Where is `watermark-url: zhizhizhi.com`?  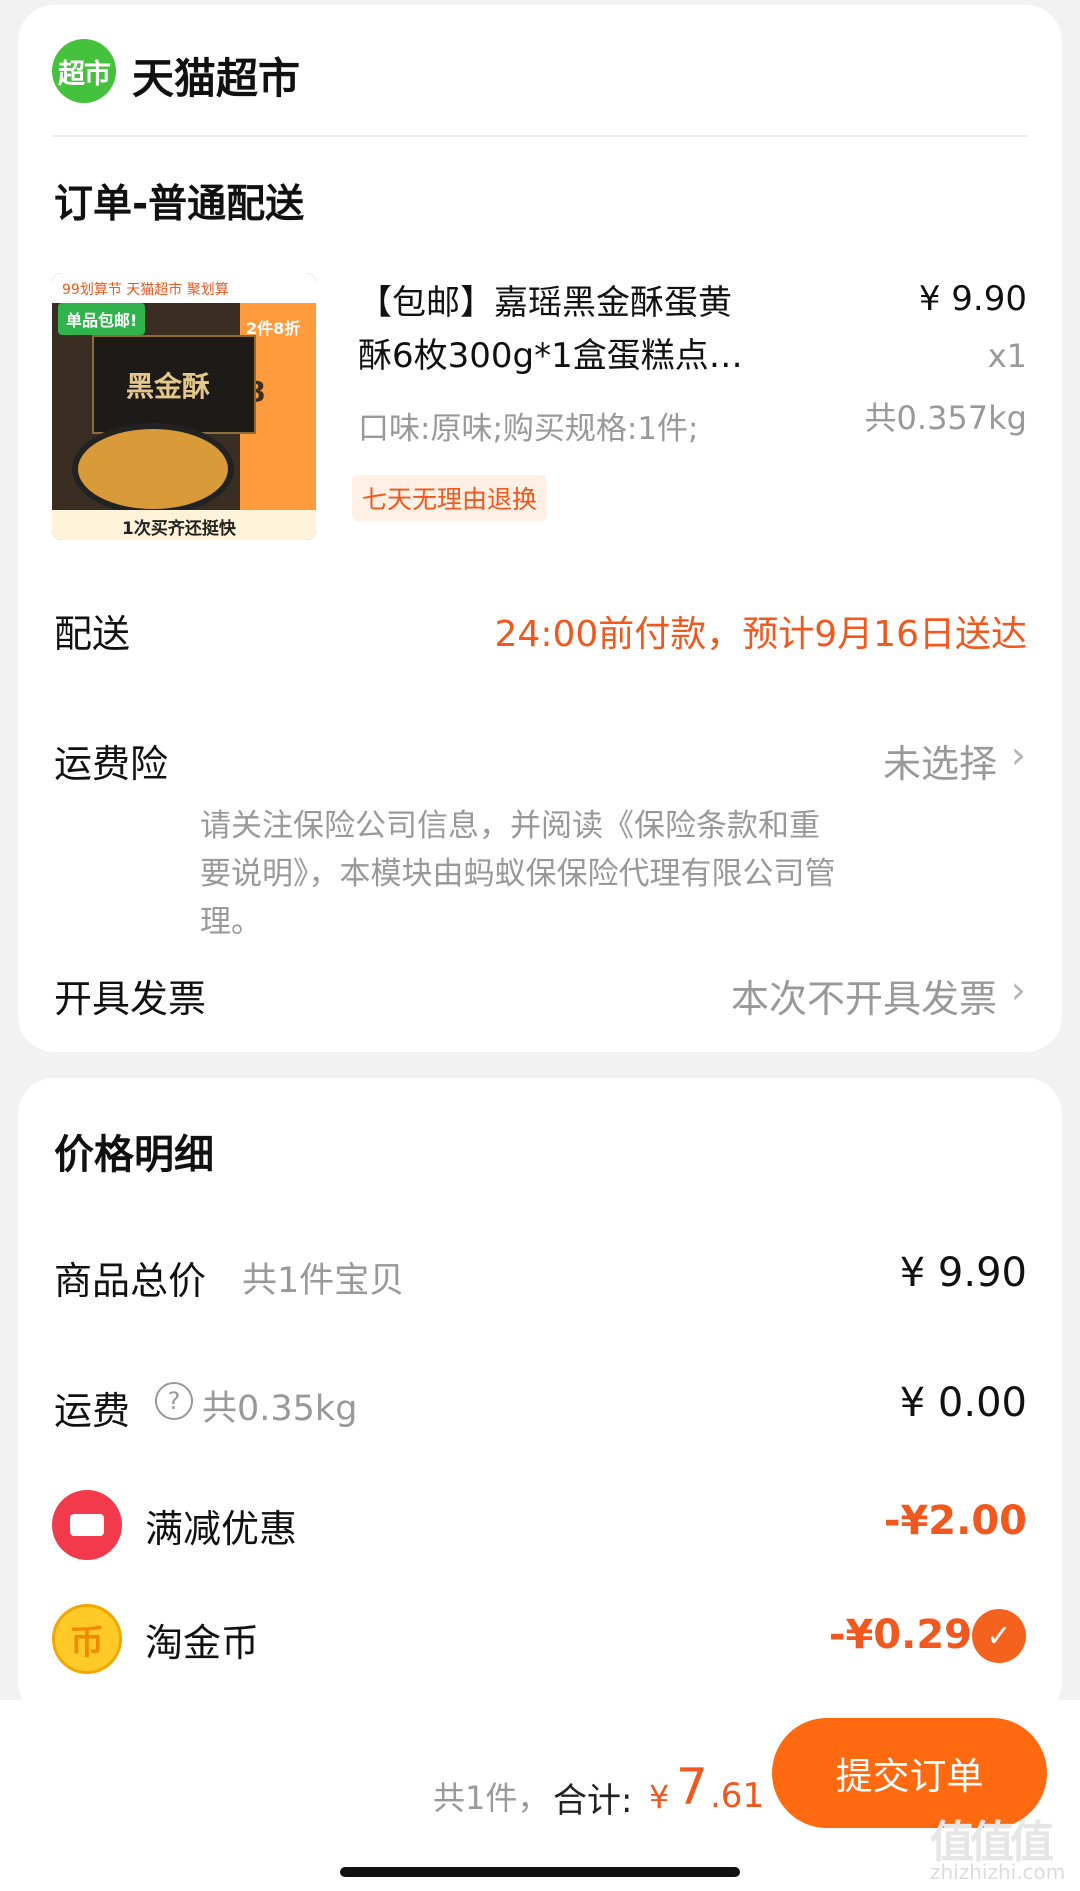
watermark-url: zhizhizhi.com is located at coordinates (998, 1872).